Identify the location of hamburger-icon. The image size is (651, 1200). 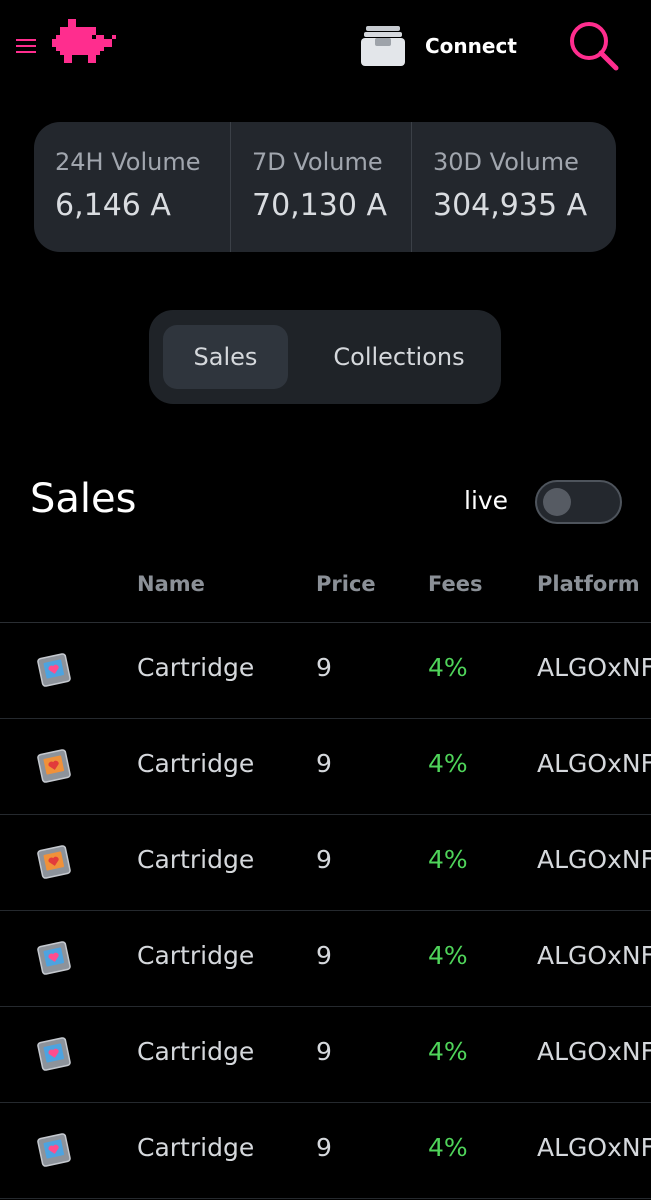
(26, 46).